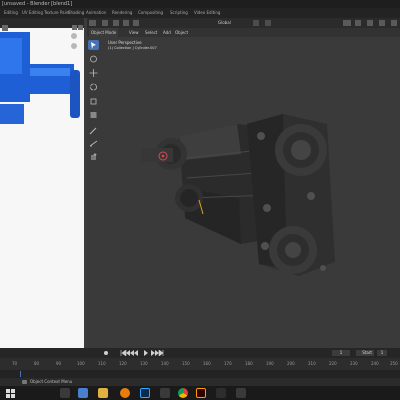 This screenshot has height=400, width=400. Describe the element at coordinates (10, 393) in the screenshot. I see `windows-start-icon` at that location.